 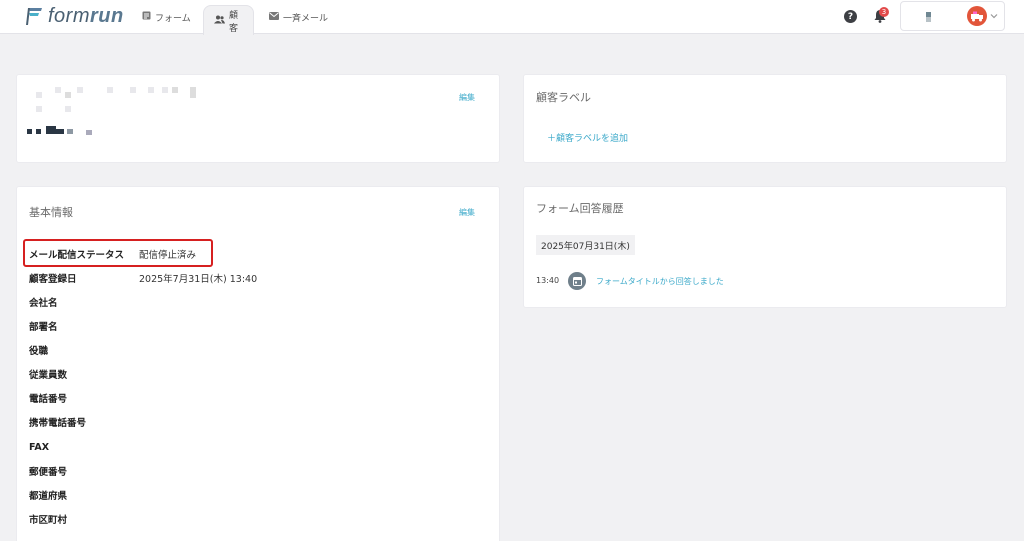 I want to click on field-value: 配信停止済み, so click(x=168, y=255).